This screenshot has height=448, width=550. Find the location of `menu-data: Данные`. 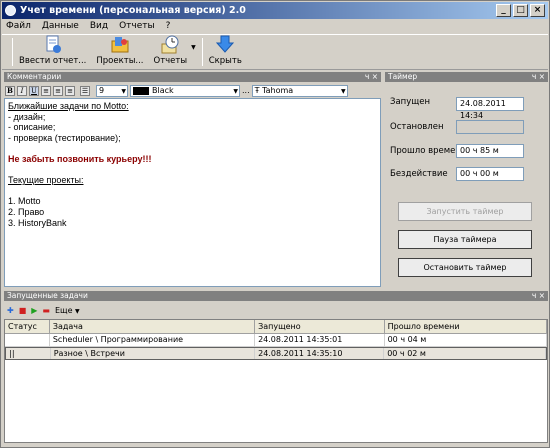

menu-data: Данные is located at coordinates (60, 26).